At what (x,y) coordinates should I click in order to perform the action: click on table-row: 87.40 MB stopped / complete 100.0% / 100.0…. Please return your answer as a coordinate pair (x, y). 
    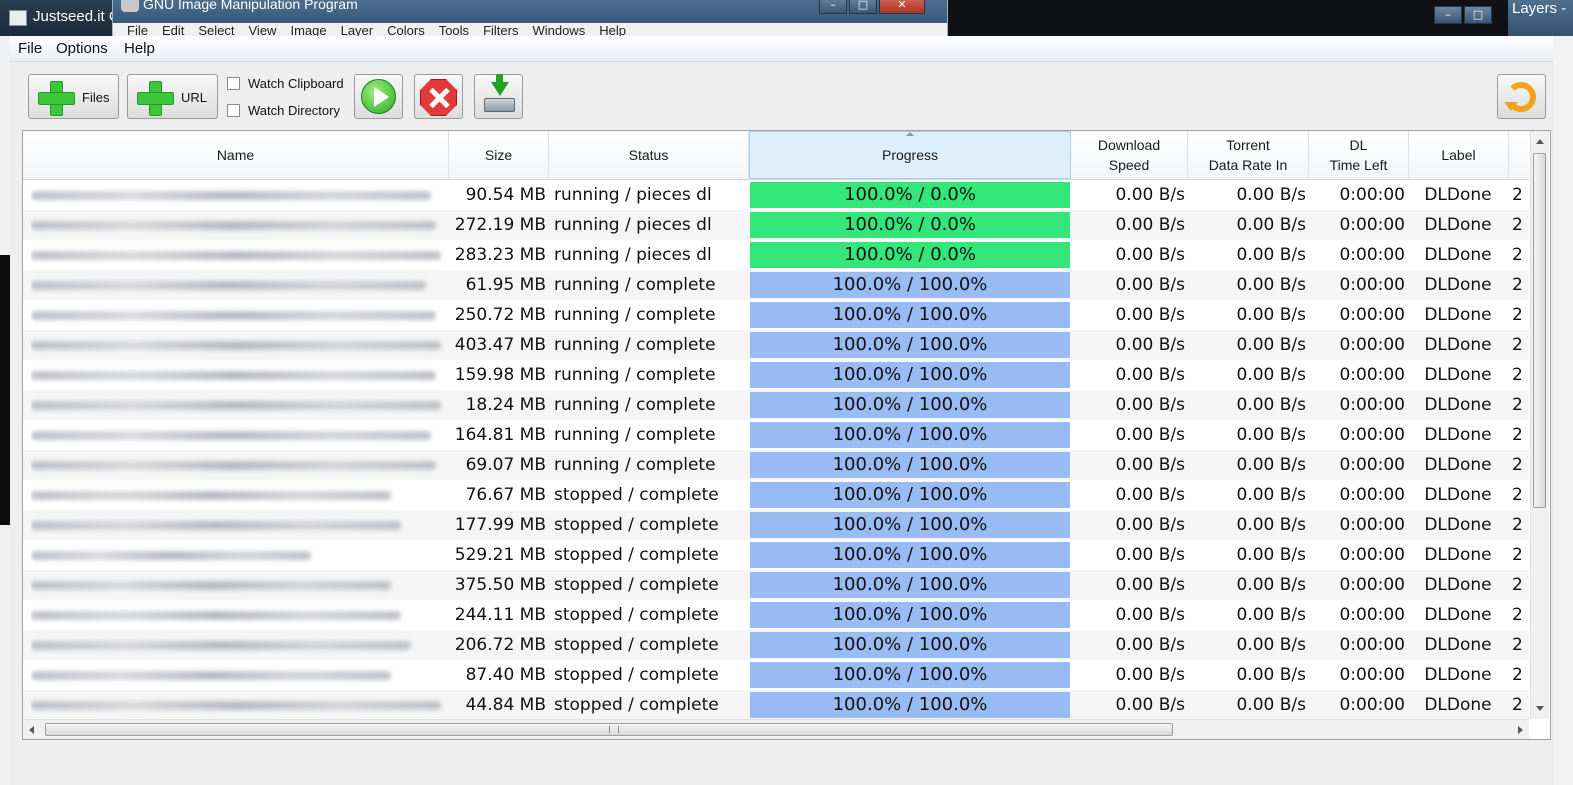
    Looking at the image, I should click on (776, 675).